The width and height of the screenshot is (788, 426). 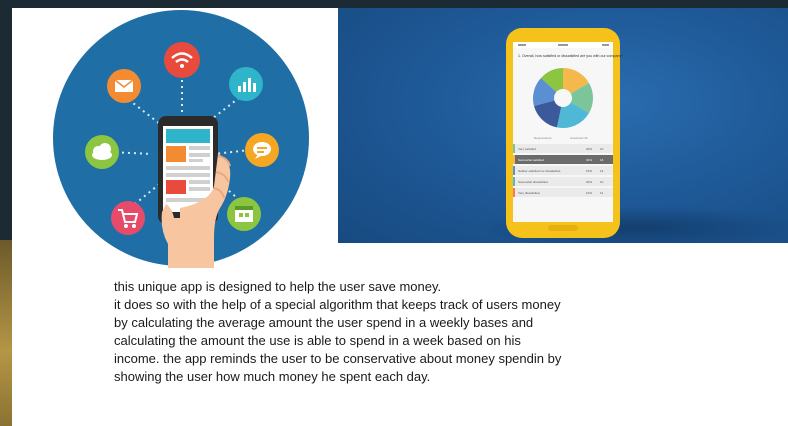 What do you see at coordinates (601, 193) in the screenshot?
I see `row-count: 11` at bounding box center [601, 193].